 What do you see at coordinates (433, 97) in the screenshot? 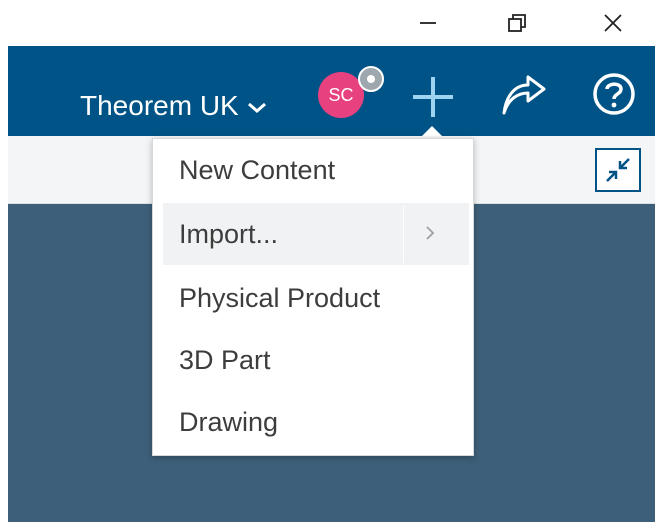
I see `plus-icon` at bounding box center [433, 97].